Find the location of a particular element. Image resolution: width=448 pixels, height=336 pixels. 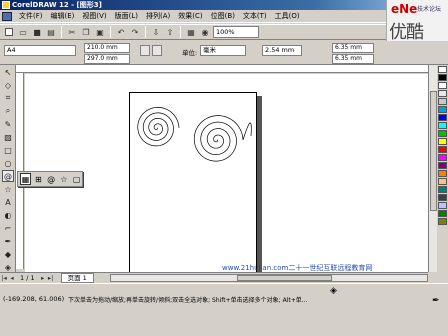

menu-bitmaps: 位图(B) is located at coordinates (223, 16).